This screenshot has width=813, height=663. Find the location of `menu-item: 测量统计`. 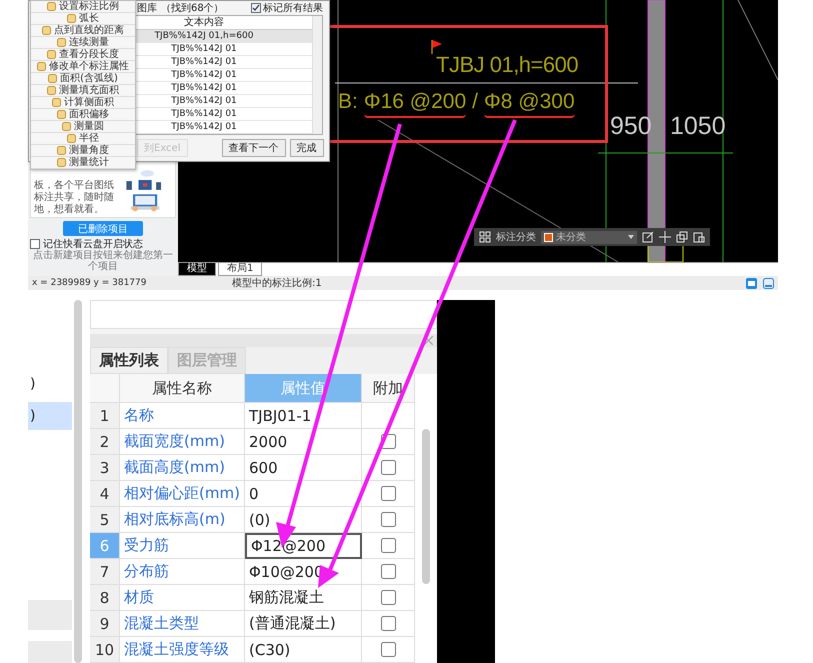

menu-item: 测量统计 is located at coordinates (83, 163).